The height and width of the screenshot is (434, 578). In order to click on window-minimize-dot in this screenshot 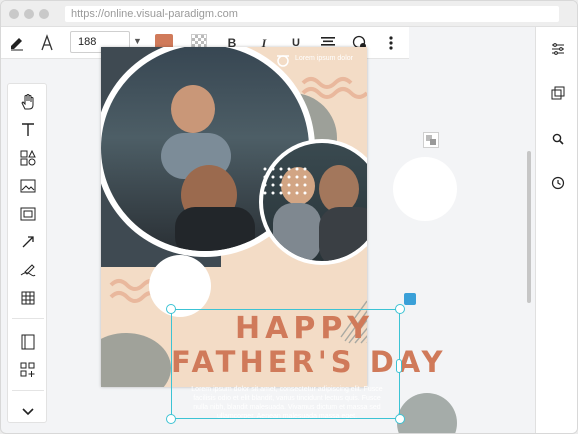, I will do `click(29, 14)`.